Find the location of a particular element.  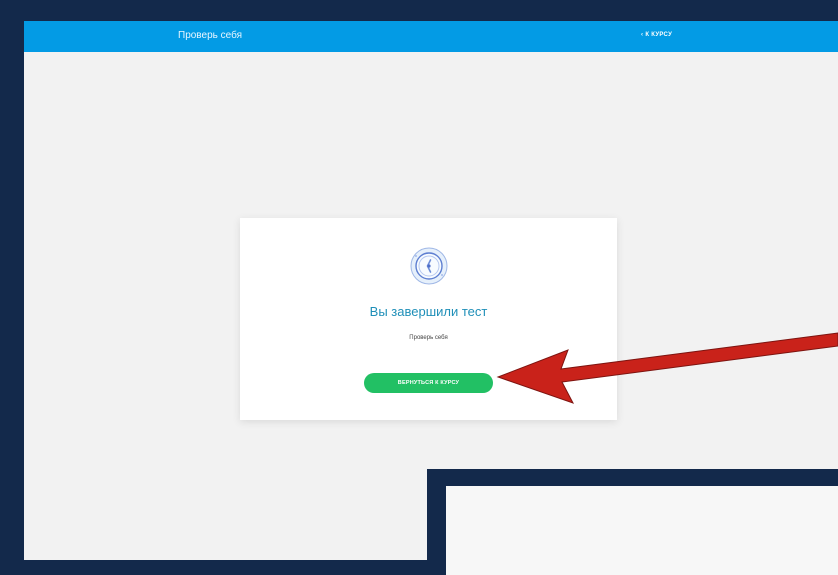

back-to-course-link: ‹ К КУРСУ is located at coordinates (656, 35).